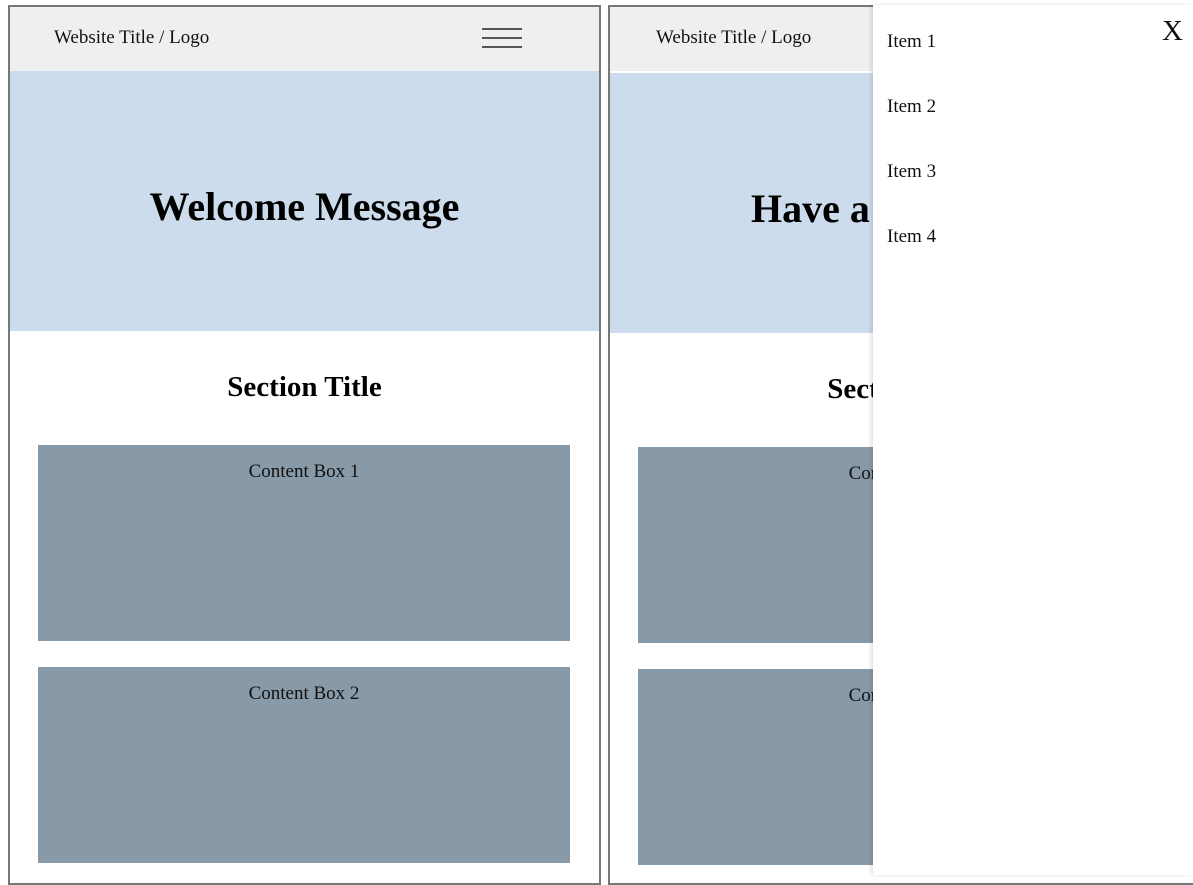 The height and width of the screenshot is (885, 1193). Describe the element at coordinates (304, 693) in the screenshot. I see `content-box-label: Content Box 2` at that location.